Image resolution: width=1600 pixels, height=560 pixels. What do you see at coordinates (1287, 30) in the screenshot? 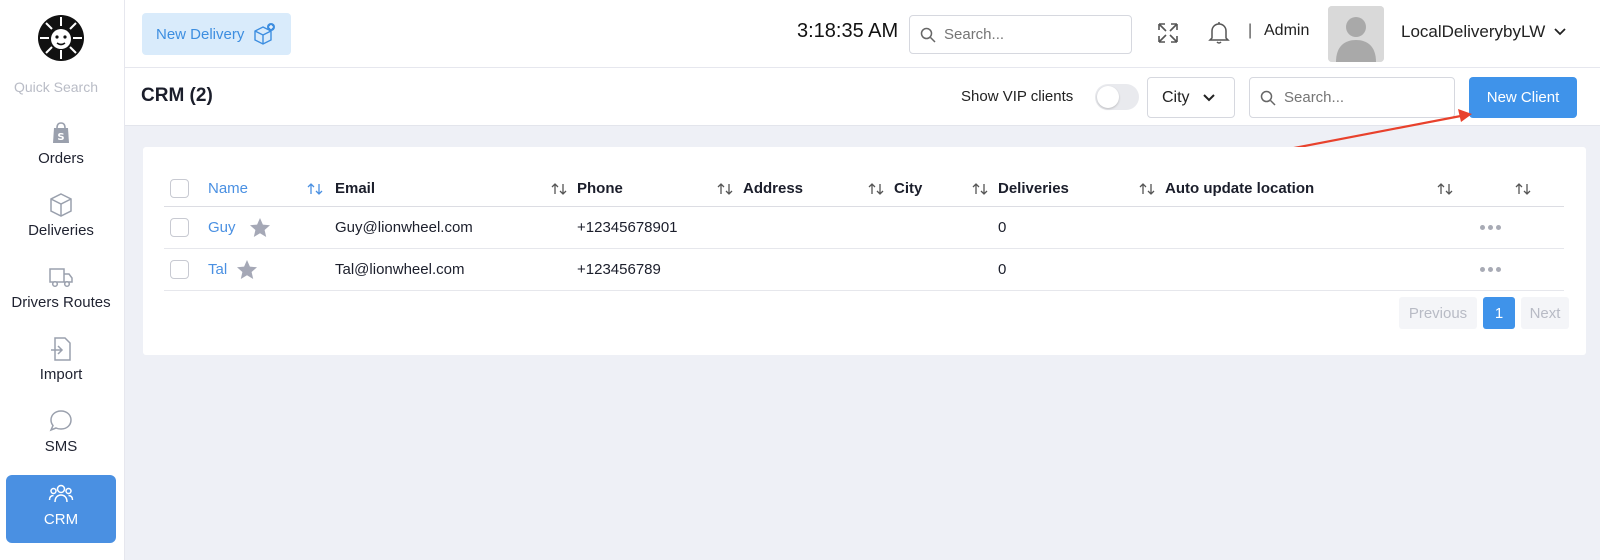
I see `user-role: Admin` at bounding box center [1287, 30].